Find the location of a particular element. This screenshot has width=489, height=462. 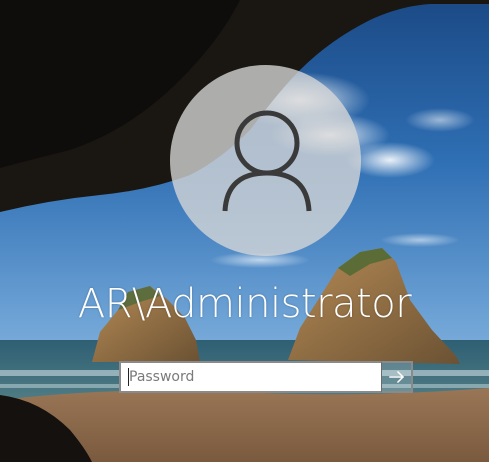

user-icon is located at coordinates (267, 161).